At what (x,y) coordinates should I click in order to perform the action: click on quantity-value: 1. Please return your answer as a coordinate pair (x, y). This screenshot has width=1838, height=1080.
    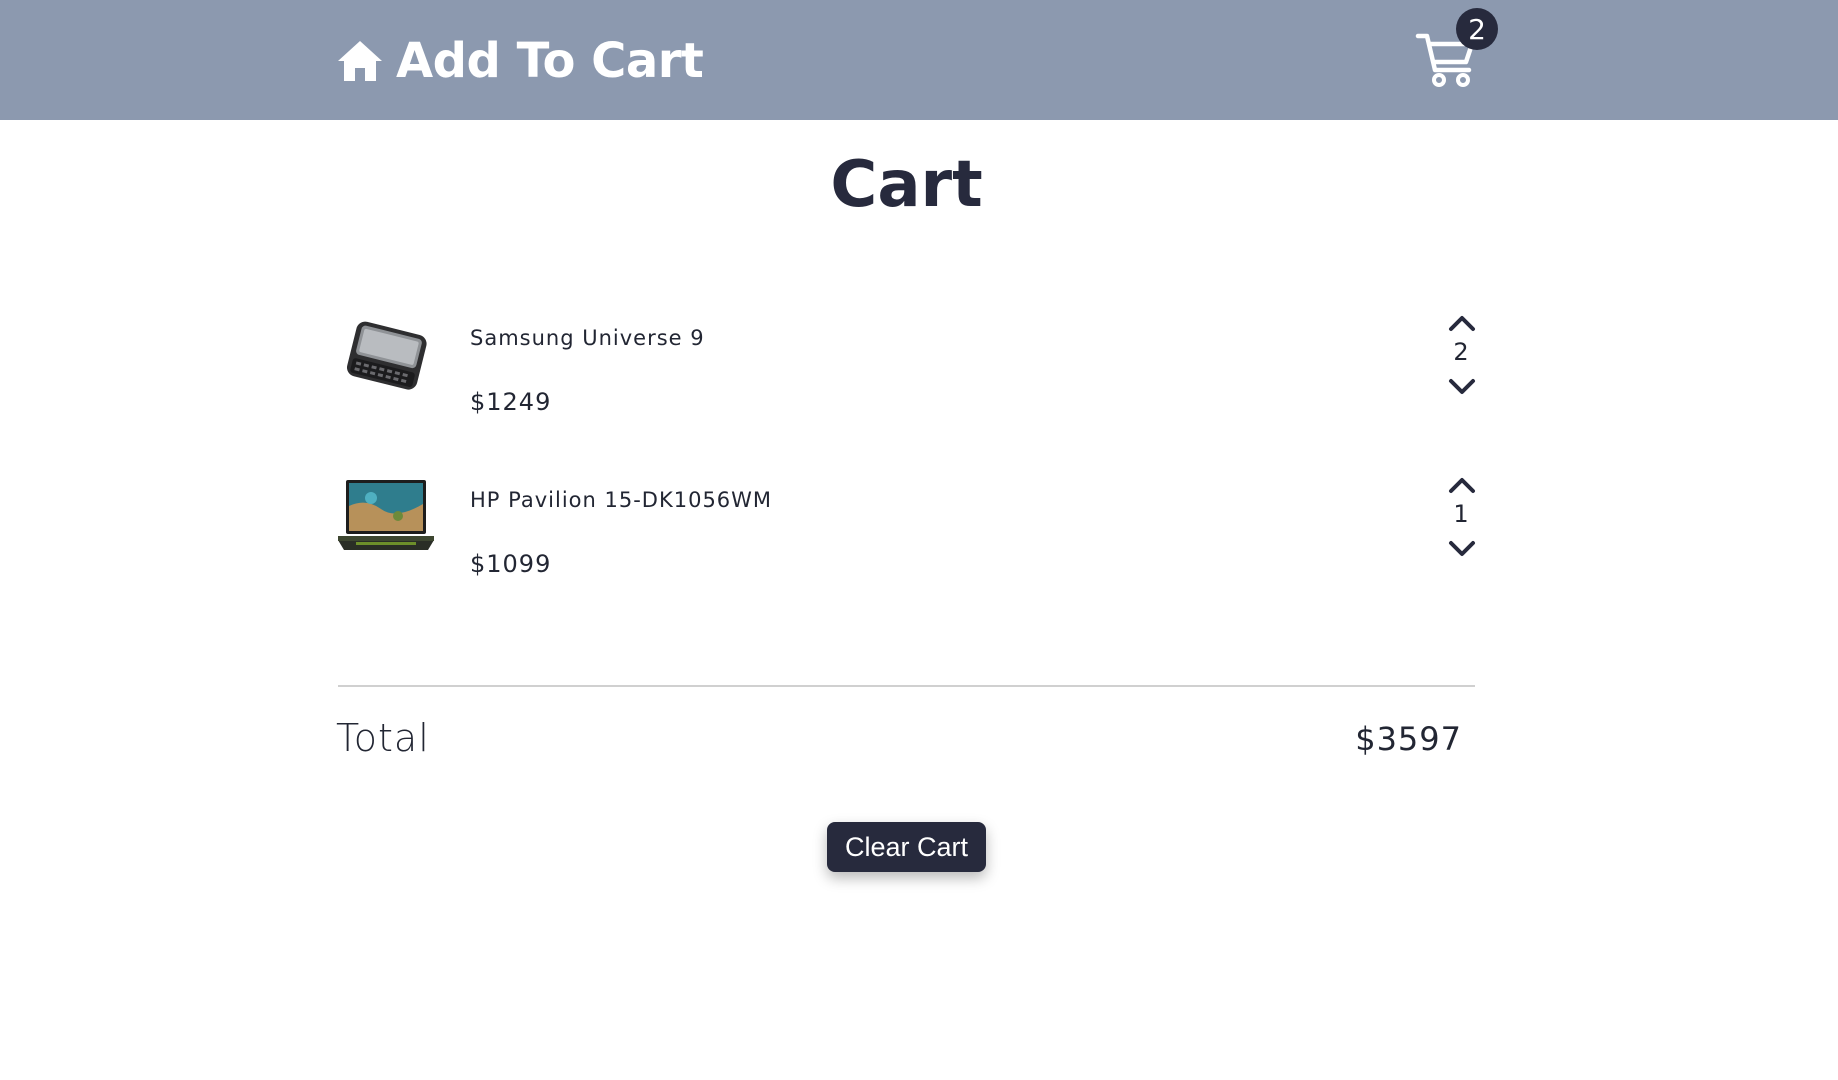
    Looking at the image, I should click on (1461, 514).